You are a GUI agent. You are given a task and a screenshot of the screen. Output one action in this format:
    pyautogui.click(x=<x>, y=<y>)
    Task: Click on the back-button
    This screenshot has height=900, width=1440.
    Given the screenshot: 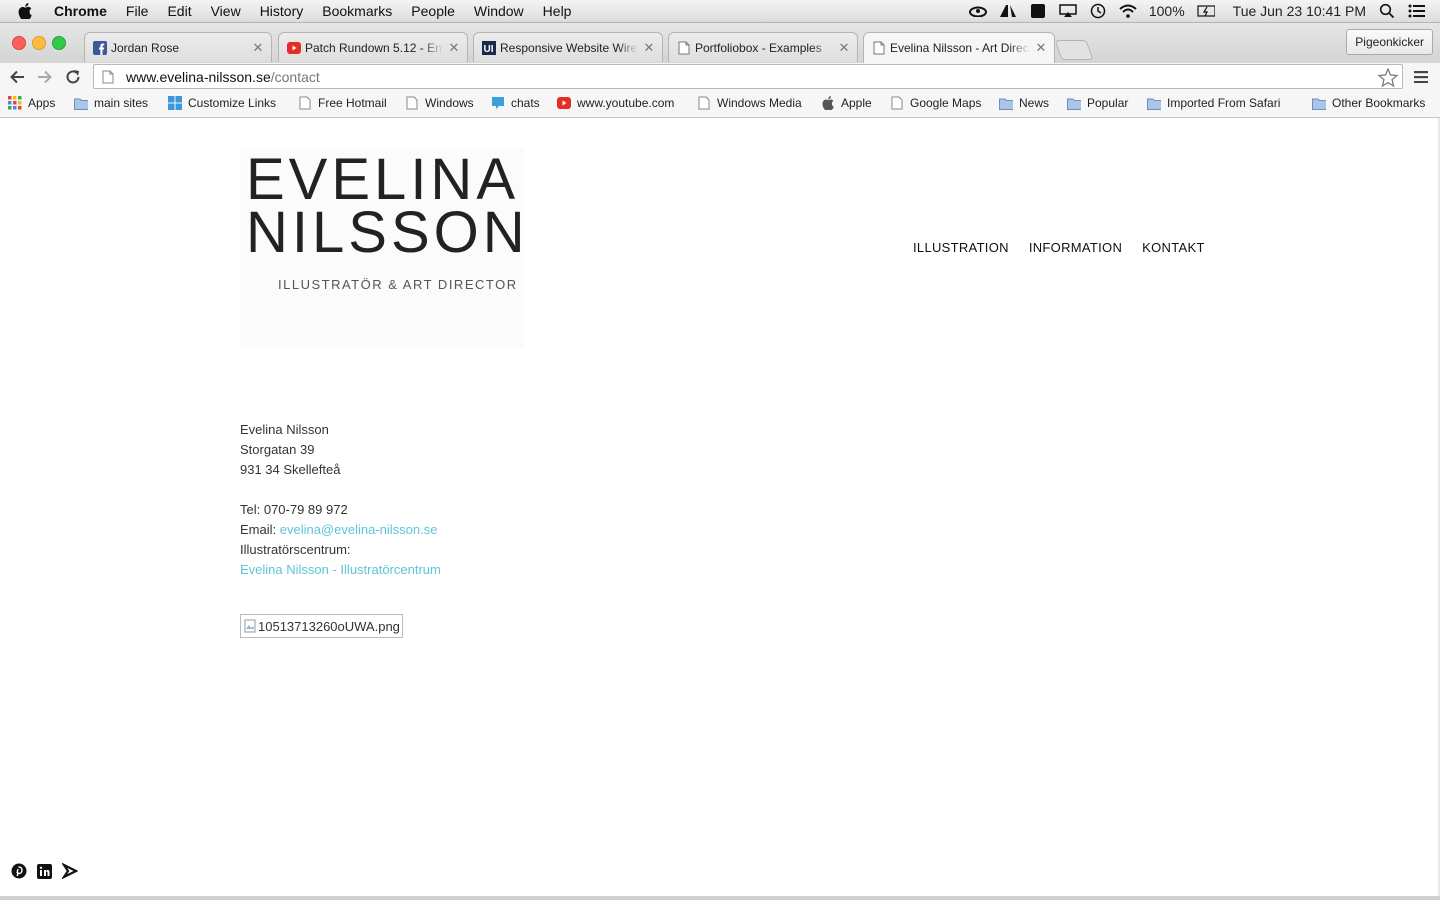 What is the action you would take?
    pyautogui.click(x=17, y=77)
    